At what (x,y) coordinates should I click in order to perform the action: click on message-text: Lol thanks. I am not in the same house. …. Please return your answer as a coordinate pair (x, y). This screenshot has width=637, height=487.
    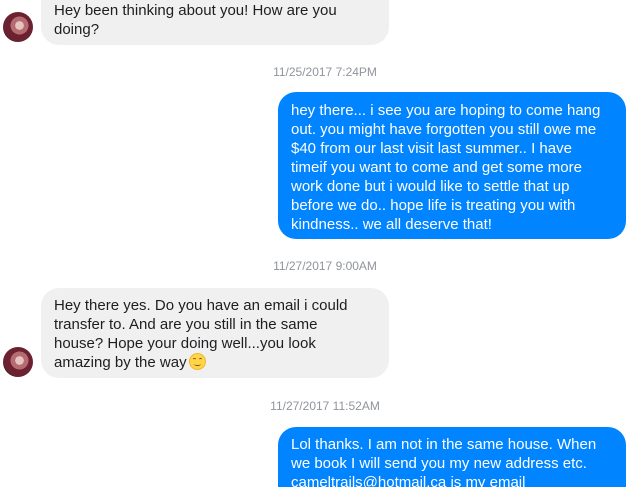
    Looking at the image, I should click on (444, 461).